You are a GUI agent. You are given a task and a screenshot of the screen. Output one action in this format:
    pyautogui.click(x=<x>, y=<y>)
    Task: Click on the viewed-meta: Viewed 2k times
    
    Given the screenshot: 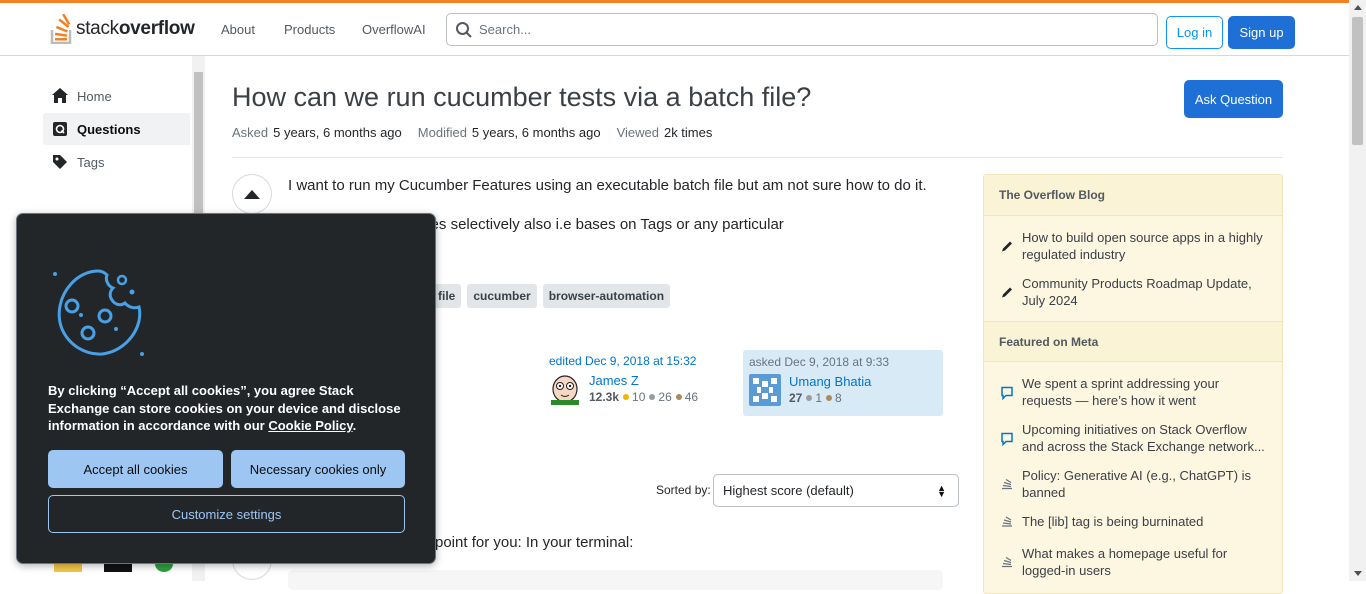 What is the action you would take?
    pyautogui.click(x=664, y=132)
    